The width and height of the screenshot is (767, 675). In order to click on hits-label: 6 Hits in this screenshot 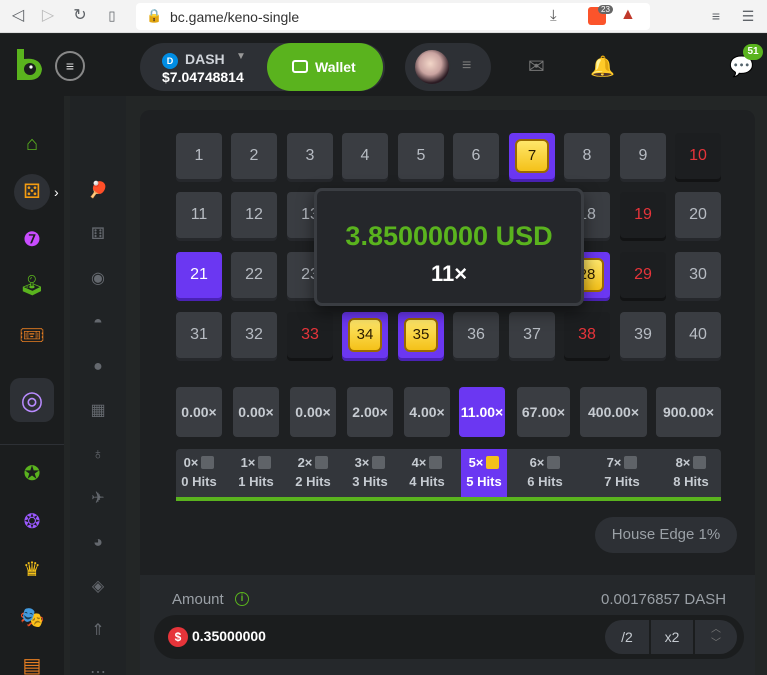, I will do `click(545, 481)`.